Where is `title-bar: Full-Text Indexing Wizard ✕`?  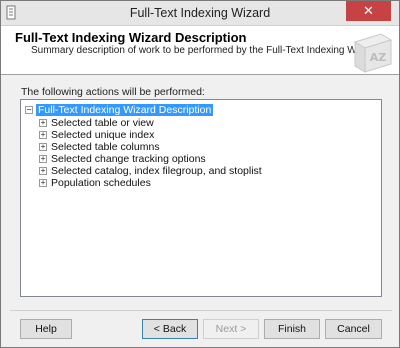 title-bar: Full-Text Indexing Wizard ✕ is located at coordinates (200, 13).